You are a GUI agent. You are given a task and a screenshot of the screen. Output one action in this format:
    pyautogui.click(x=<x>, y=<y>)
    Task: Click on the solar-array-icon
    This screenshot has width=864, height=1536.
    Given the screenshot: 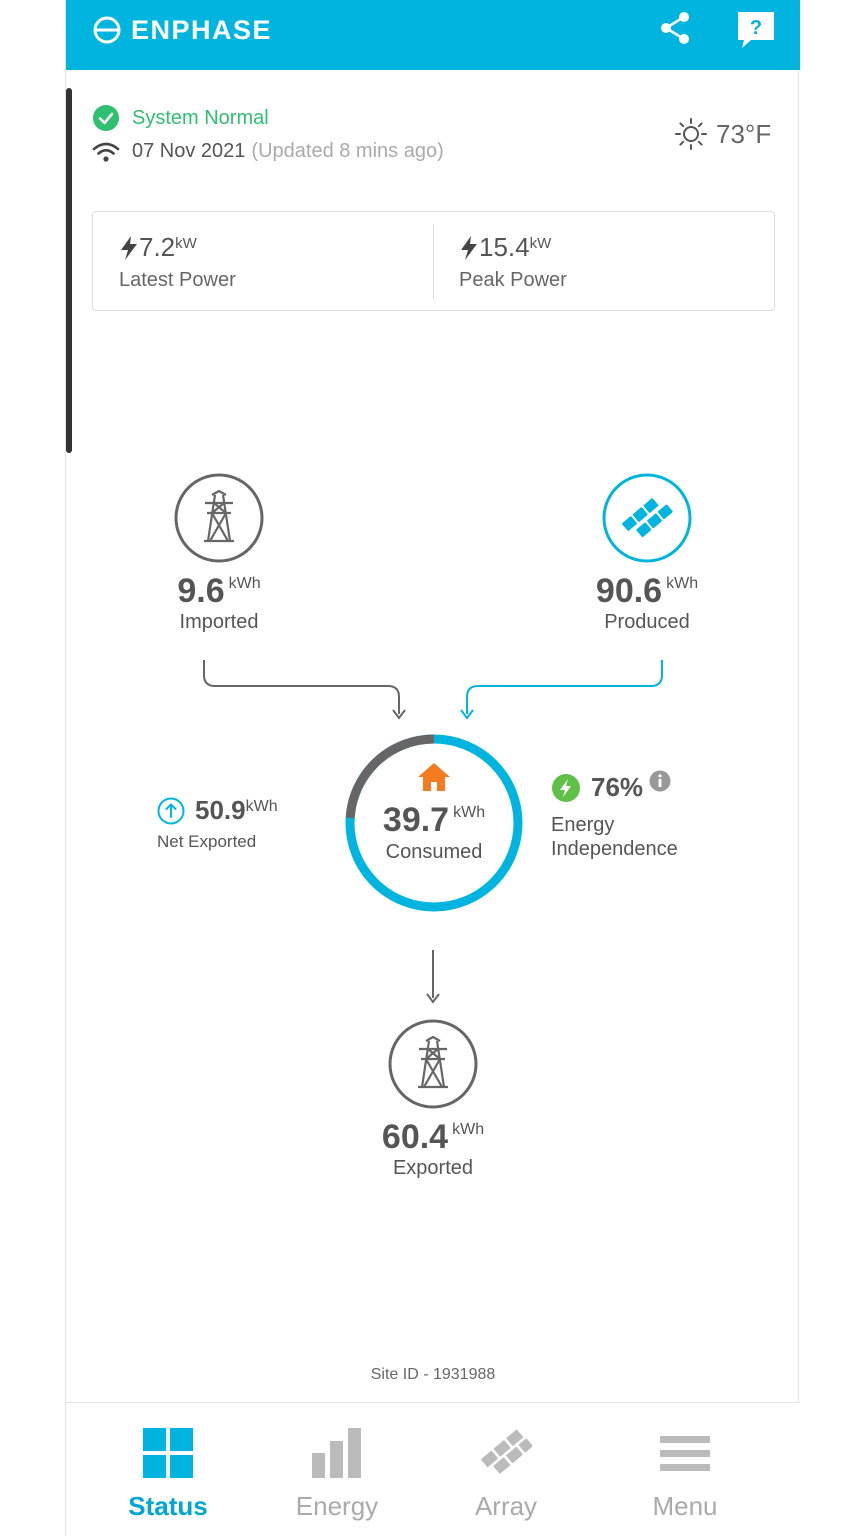 What is the action you would take?
    pyautogui.click(x=506, y=1451)
    